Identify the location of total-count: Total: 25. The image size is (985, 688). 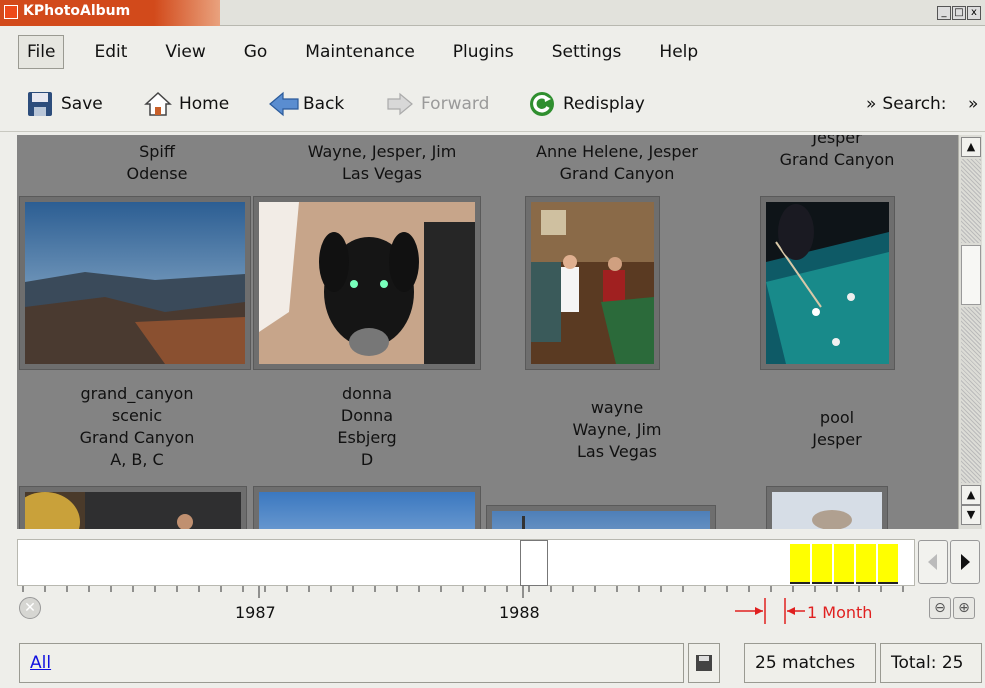
(931, 663).